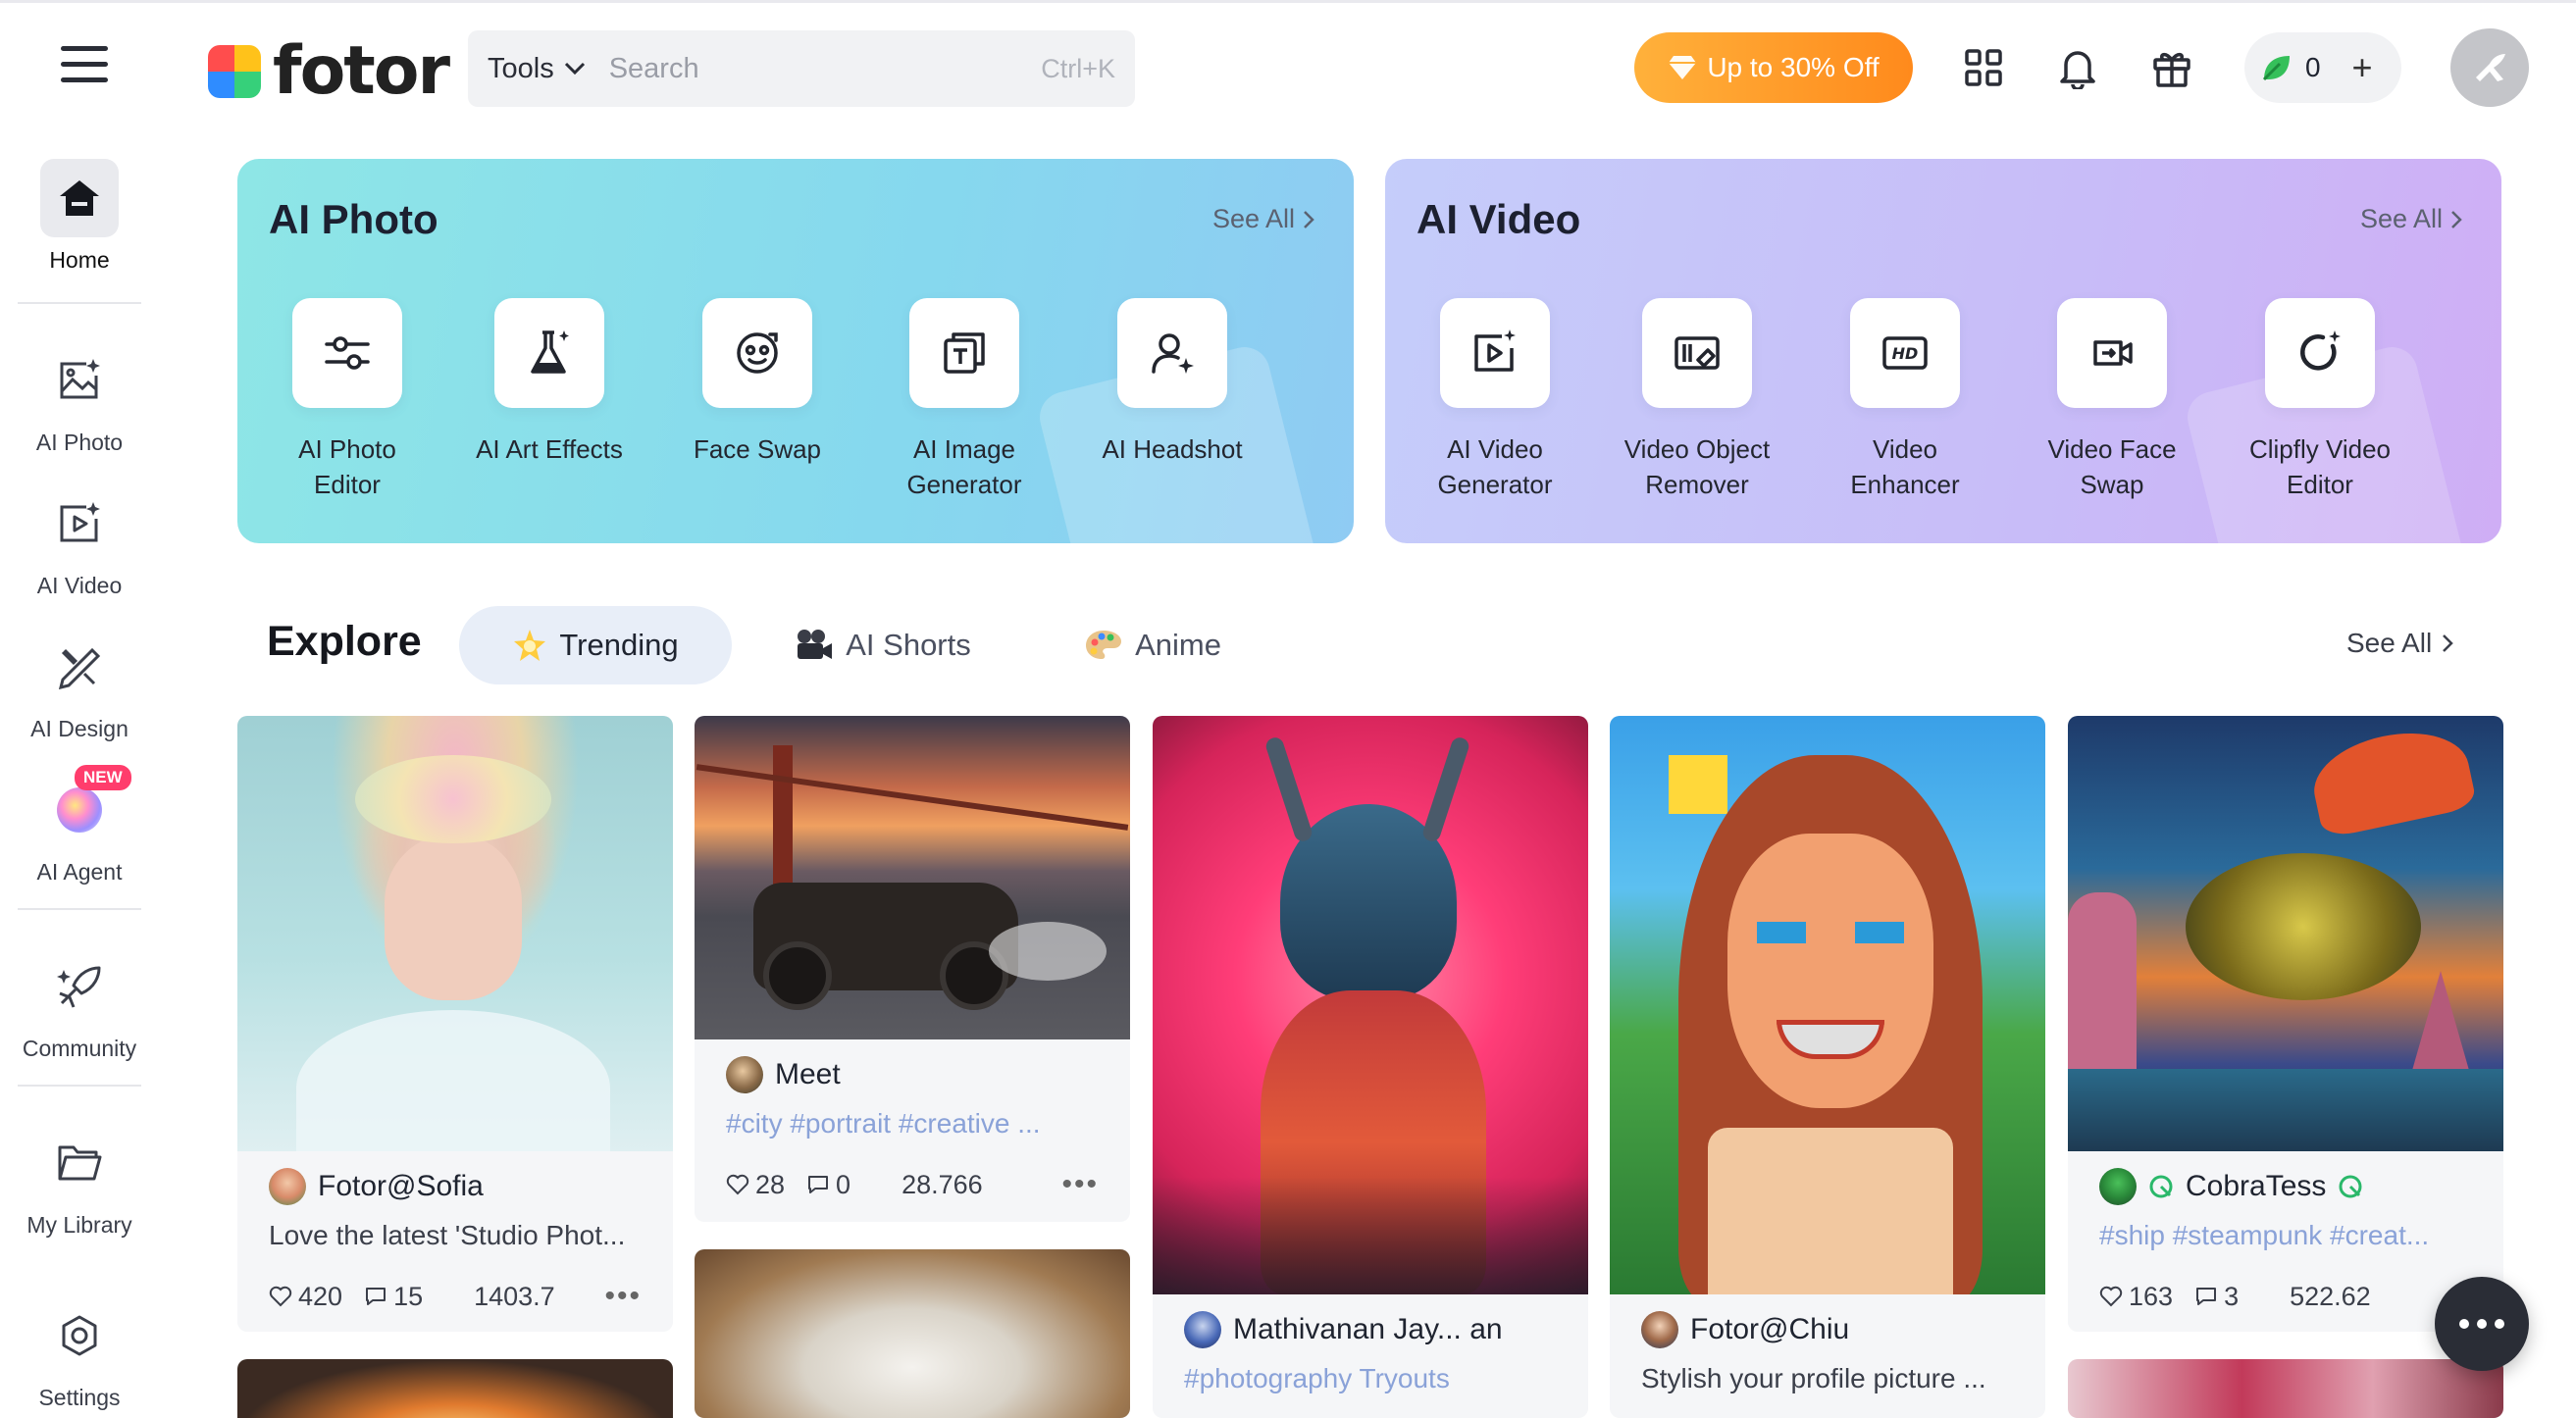  Describe the element at coordinates (103, 777) in the screenshot. I see `new-badge: NEW` at that location.